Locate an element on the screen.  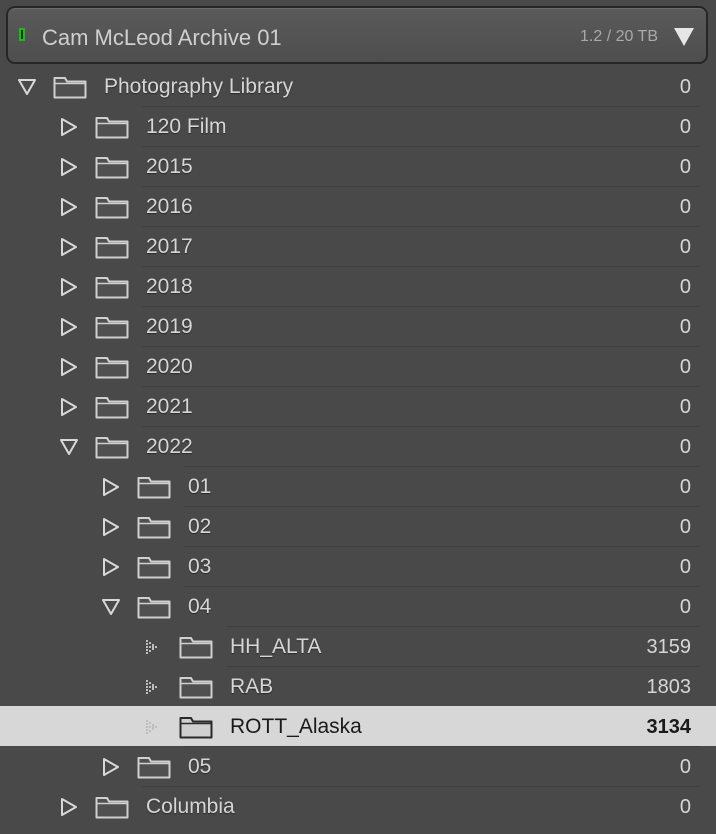
folder-label: 2022 is located at coordinates (169, 446).